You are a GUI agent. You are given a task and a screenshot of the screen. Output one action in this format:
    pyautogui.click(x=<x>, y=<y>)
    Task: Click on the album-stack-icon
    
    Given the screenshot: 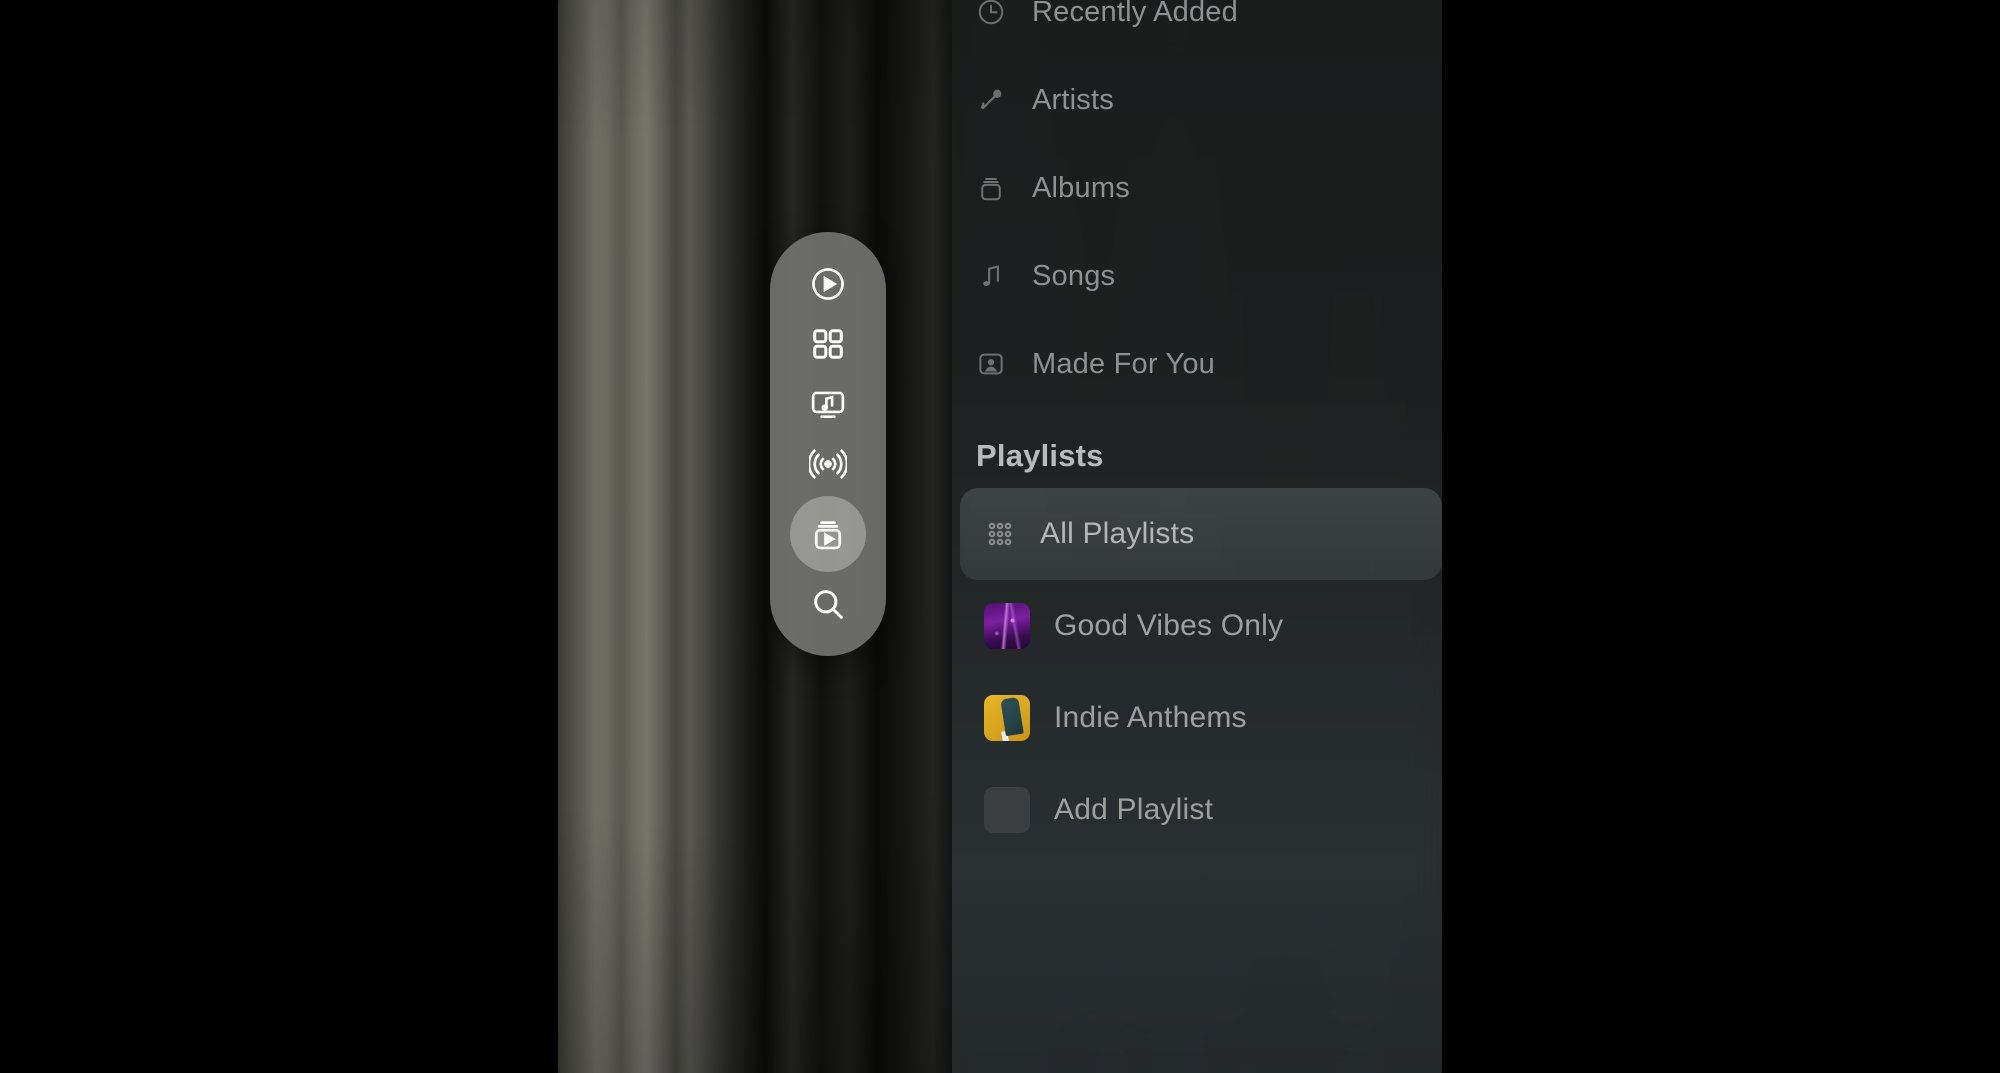 What is the action you would take?
    pyautogui.click(x=991, y=188)
    